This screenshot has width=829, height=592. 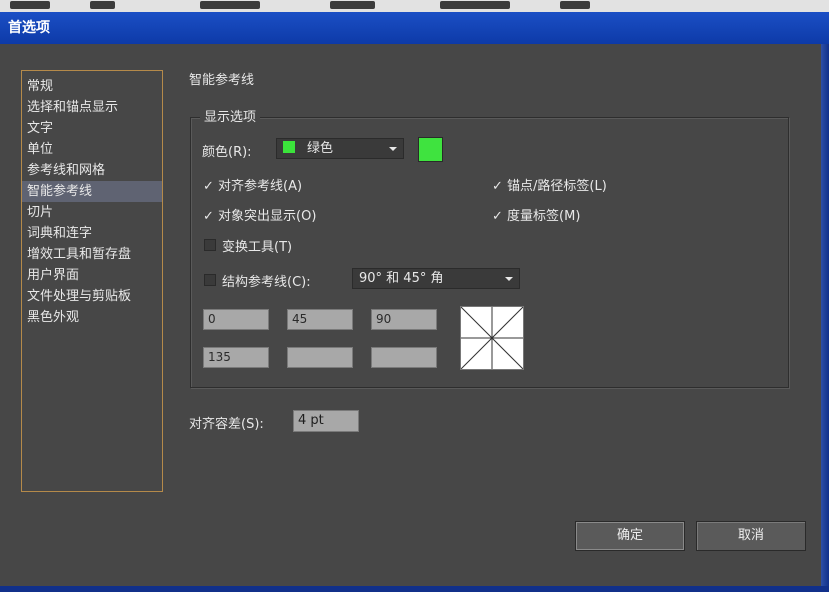 I want to click on sidebar-item-slices: 切片, so click(x=92, y=212).